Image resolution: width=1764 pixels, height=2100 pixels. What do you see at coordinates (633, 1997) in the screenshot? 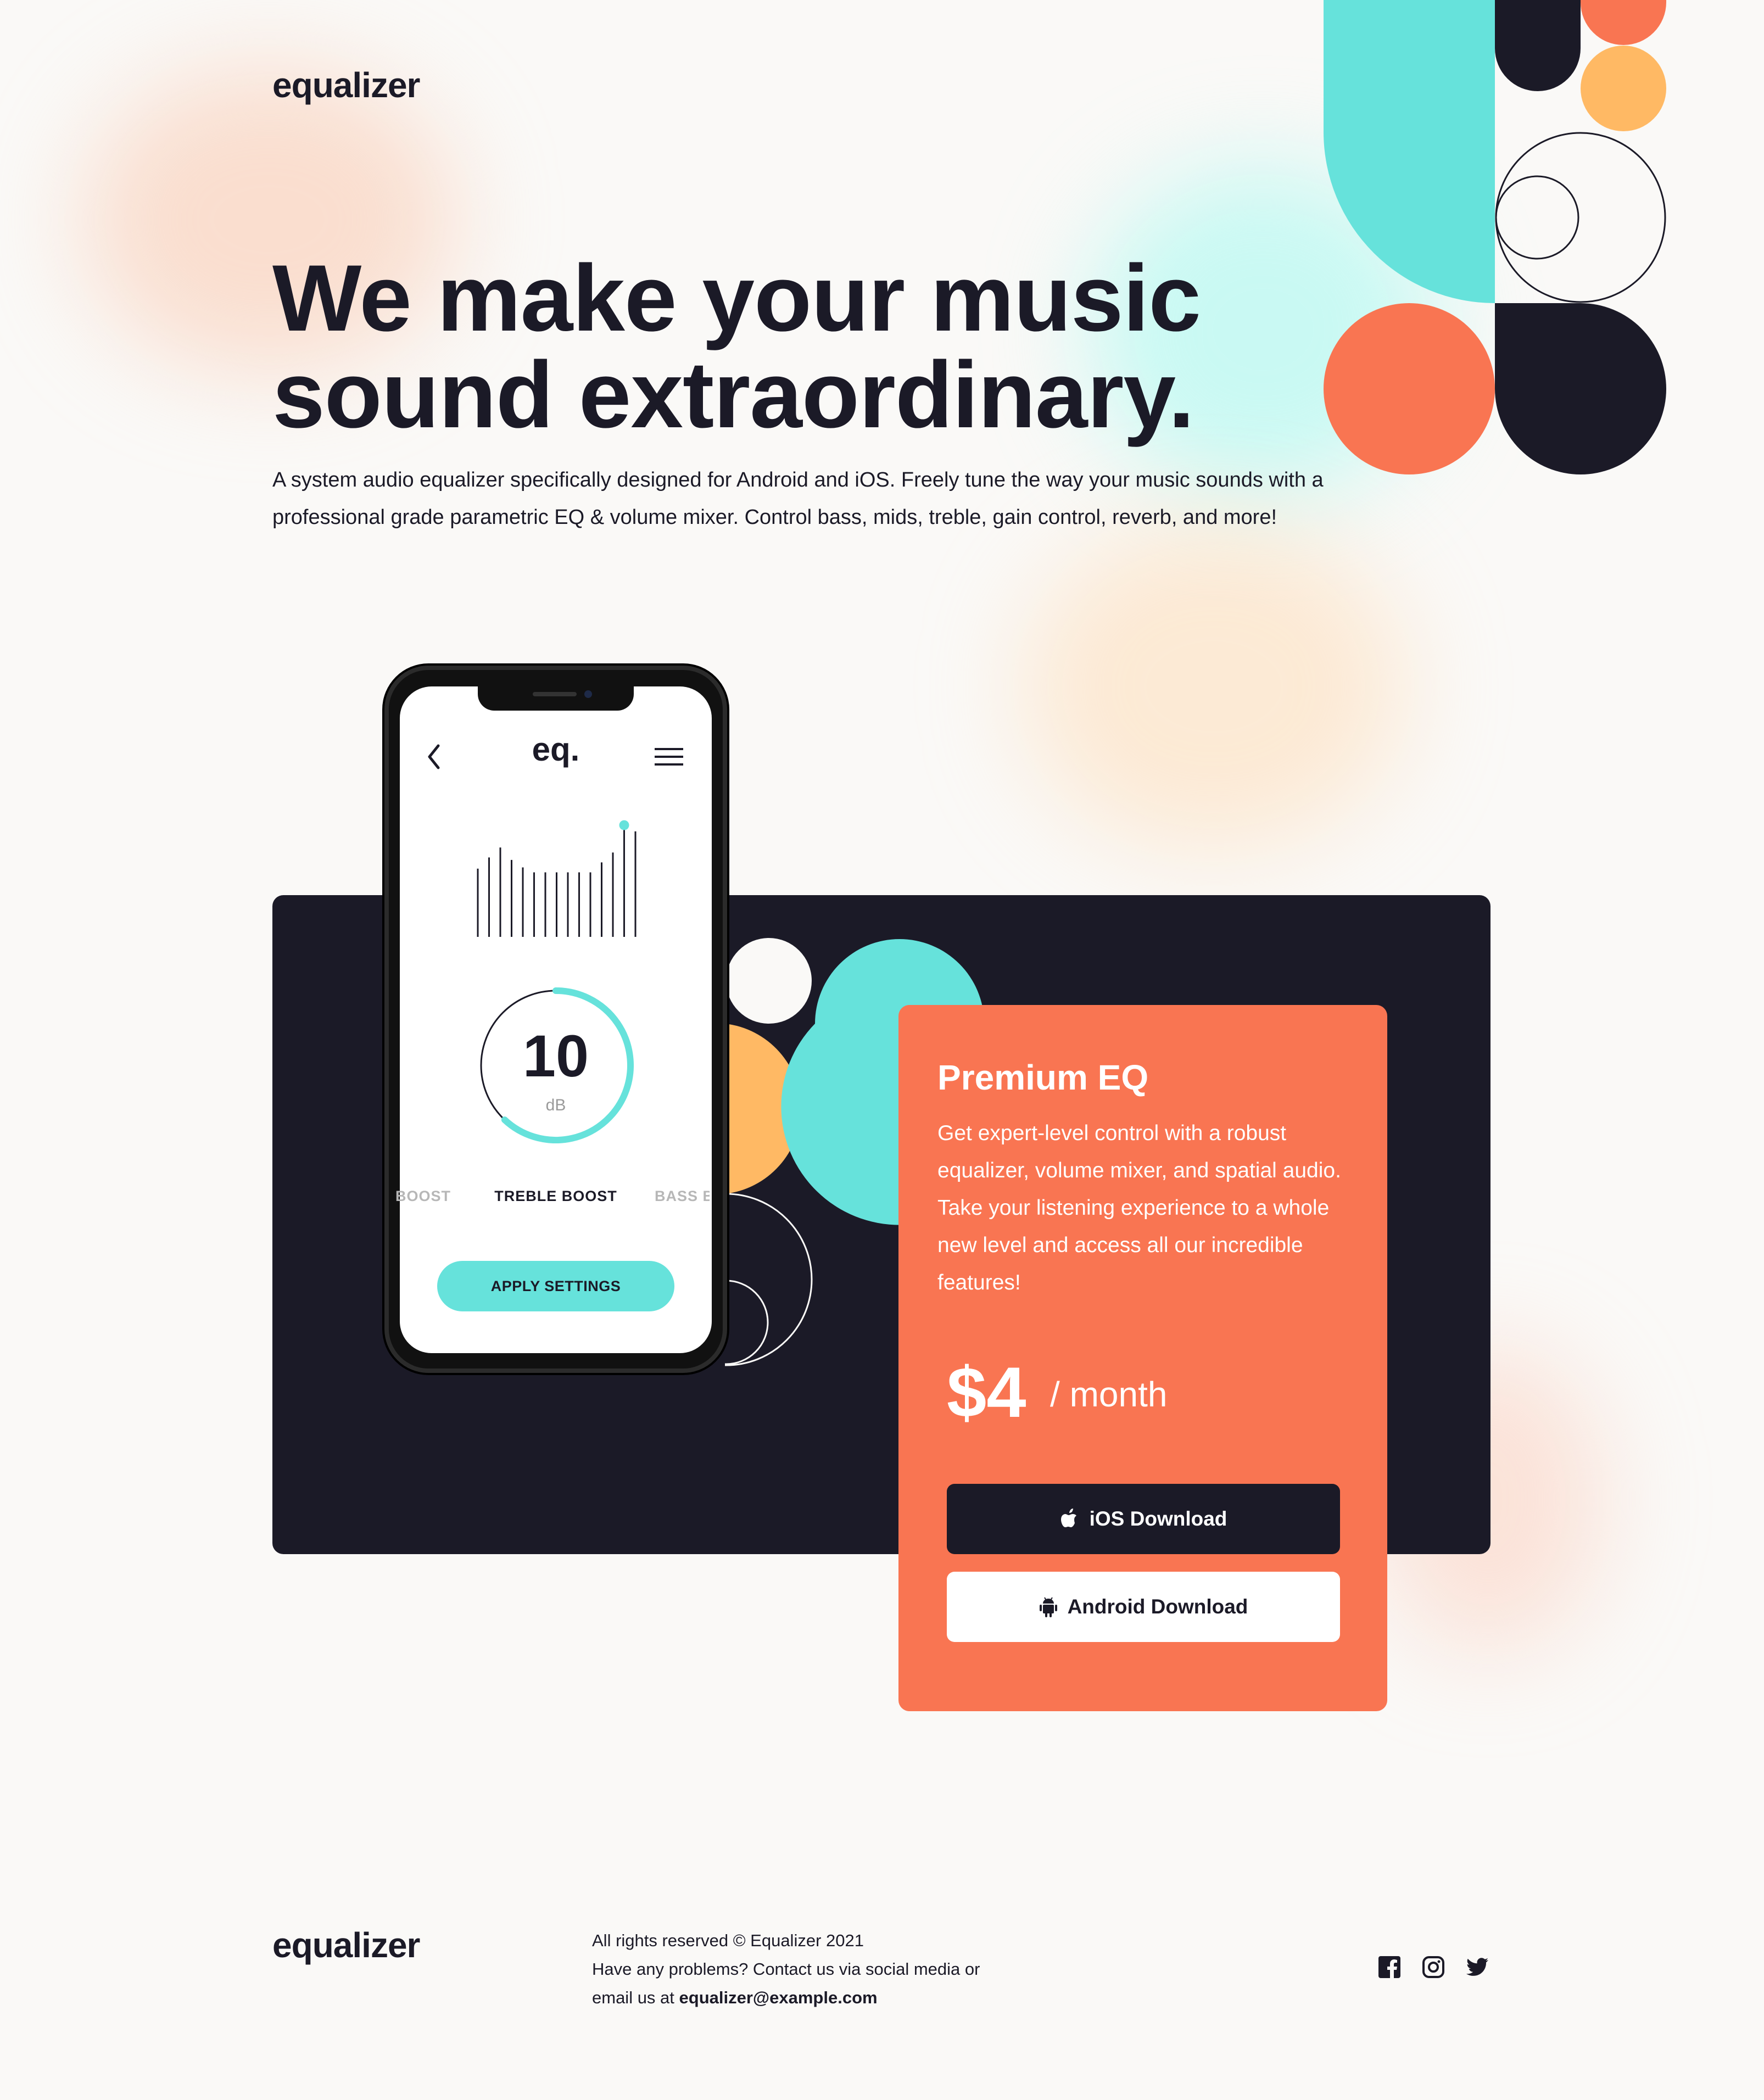
I see `email-prefix: email us at` at bounding box center [633, 1997].